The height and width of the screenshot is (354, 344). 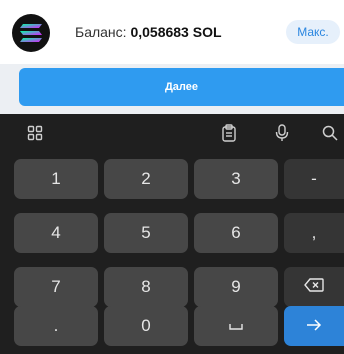 I want to click on solana-logo-icon, so click(x=31, y=33).